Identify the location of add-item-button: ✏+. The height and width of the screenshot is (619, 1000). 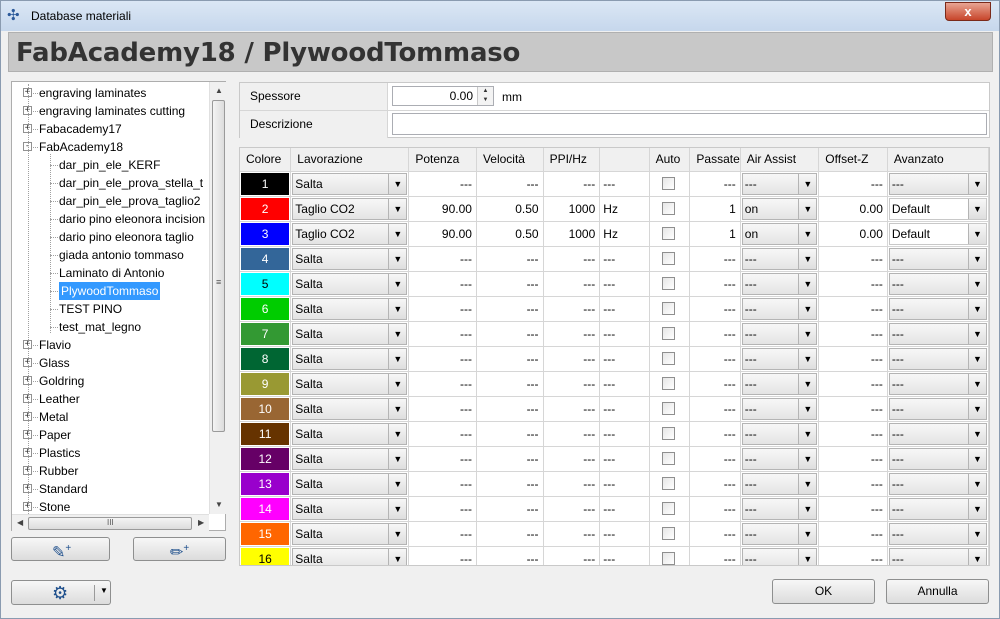
(179, 549).